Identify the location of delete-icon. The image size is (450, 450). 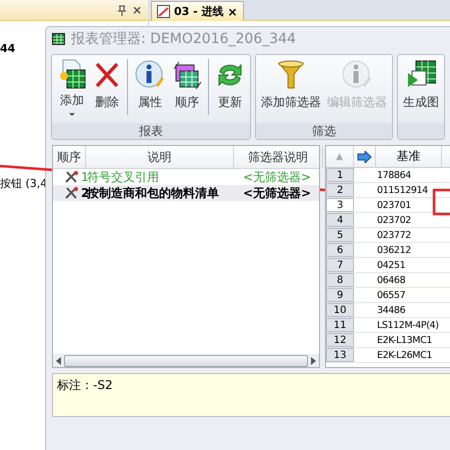
(107, 75).